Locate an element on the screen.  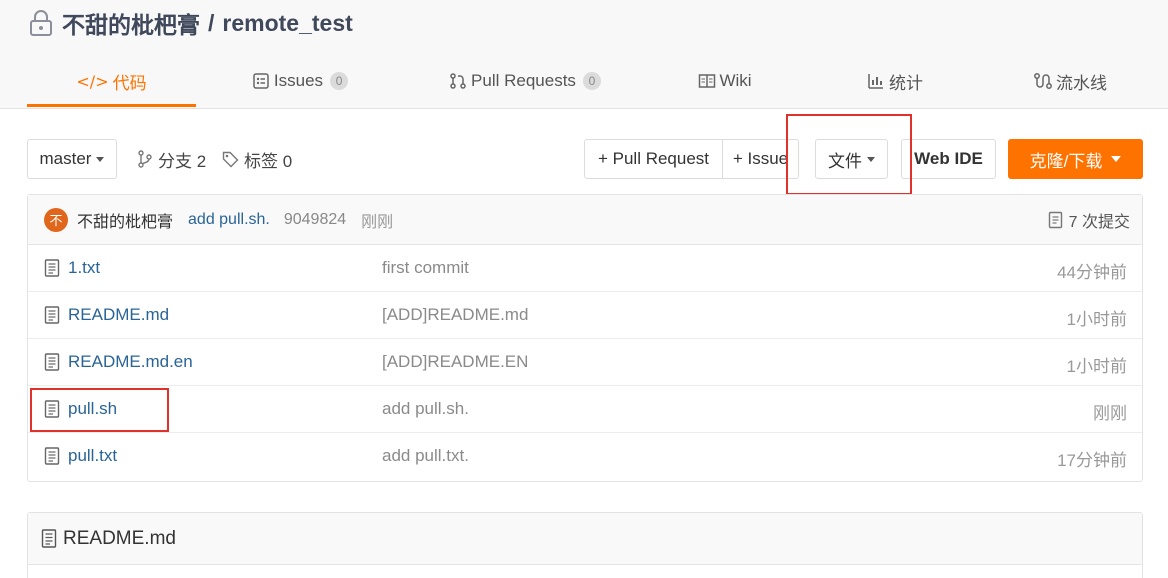
tab-wiki-label: Wiki is located at coordinates (735, 80).